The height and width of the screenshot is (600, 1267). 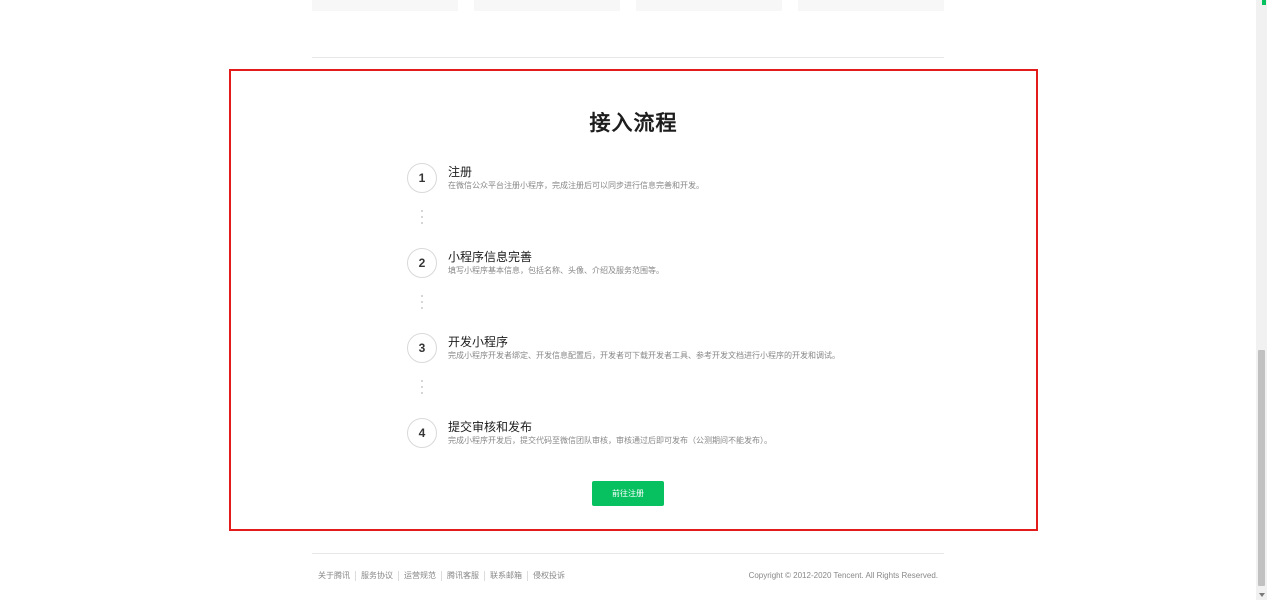 What do you see at coordinates (422, 348) in the screenshot?
I see `step-number: 3` at bounding box center [422, 348].